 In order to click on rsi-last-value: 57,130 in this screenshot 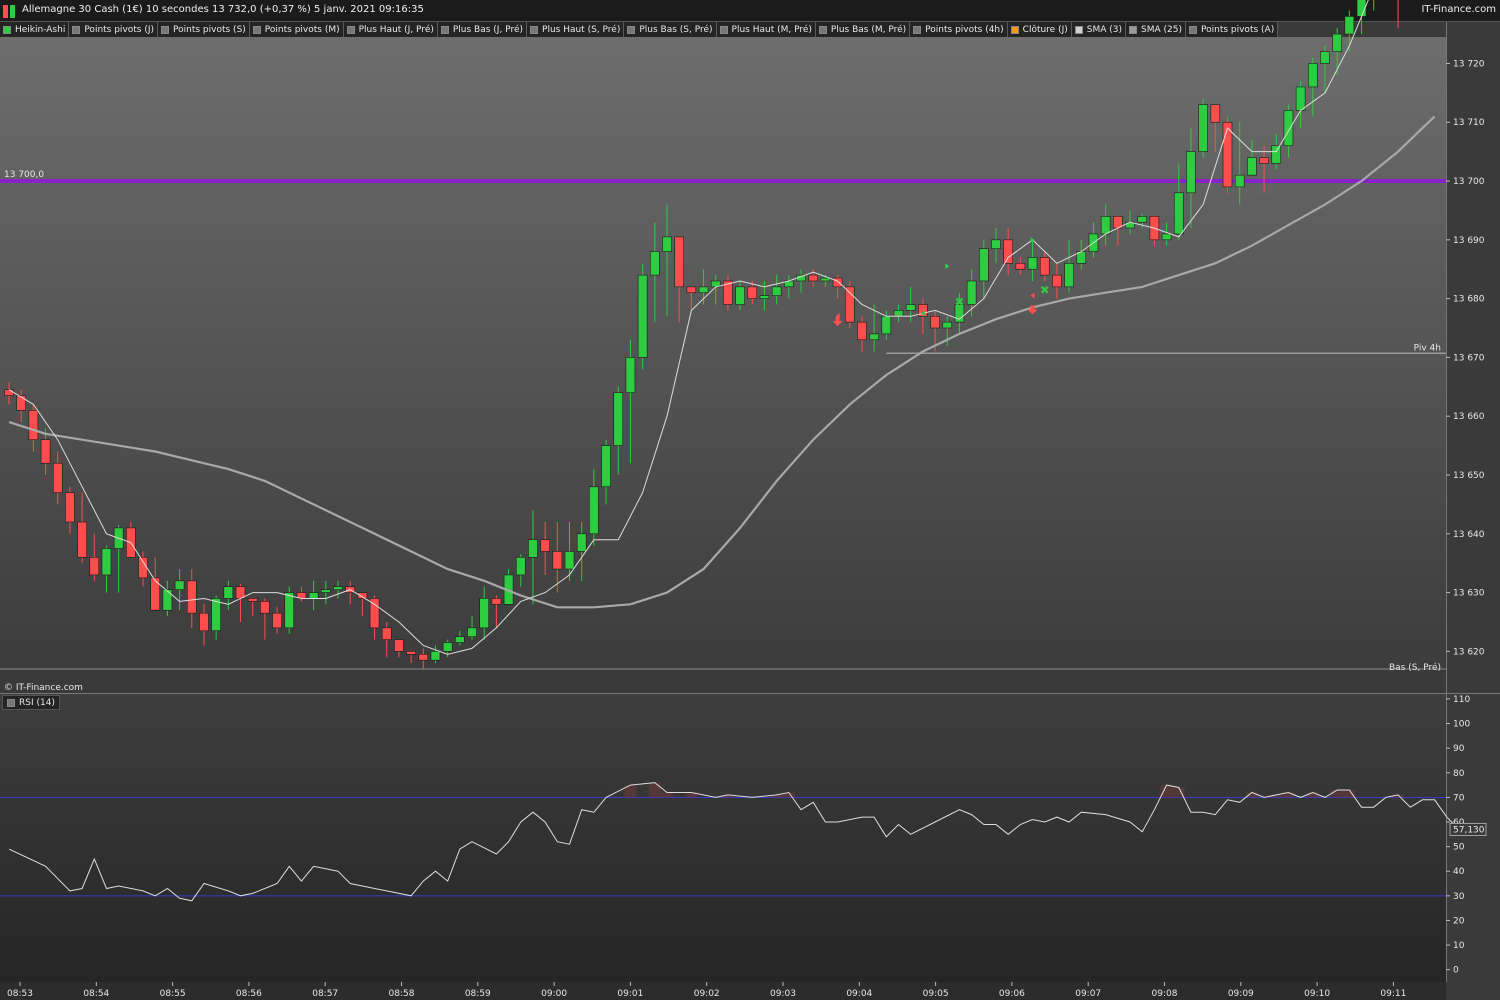, I will do `click(1469, 830)`.